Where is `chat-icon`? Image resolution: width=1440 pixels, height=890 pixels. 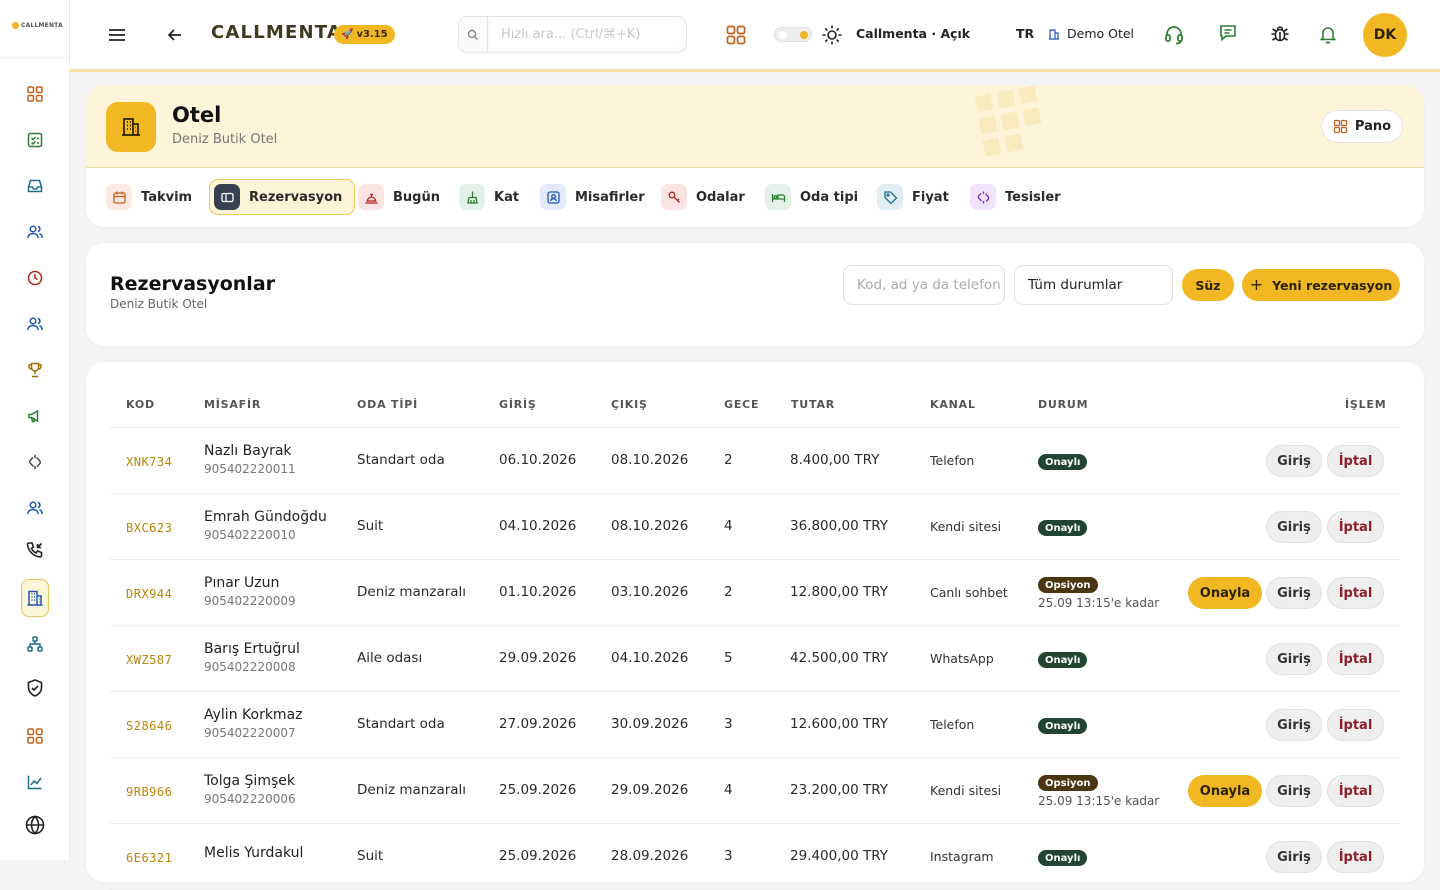 chat-icon is located at coordinates (1228, 33).